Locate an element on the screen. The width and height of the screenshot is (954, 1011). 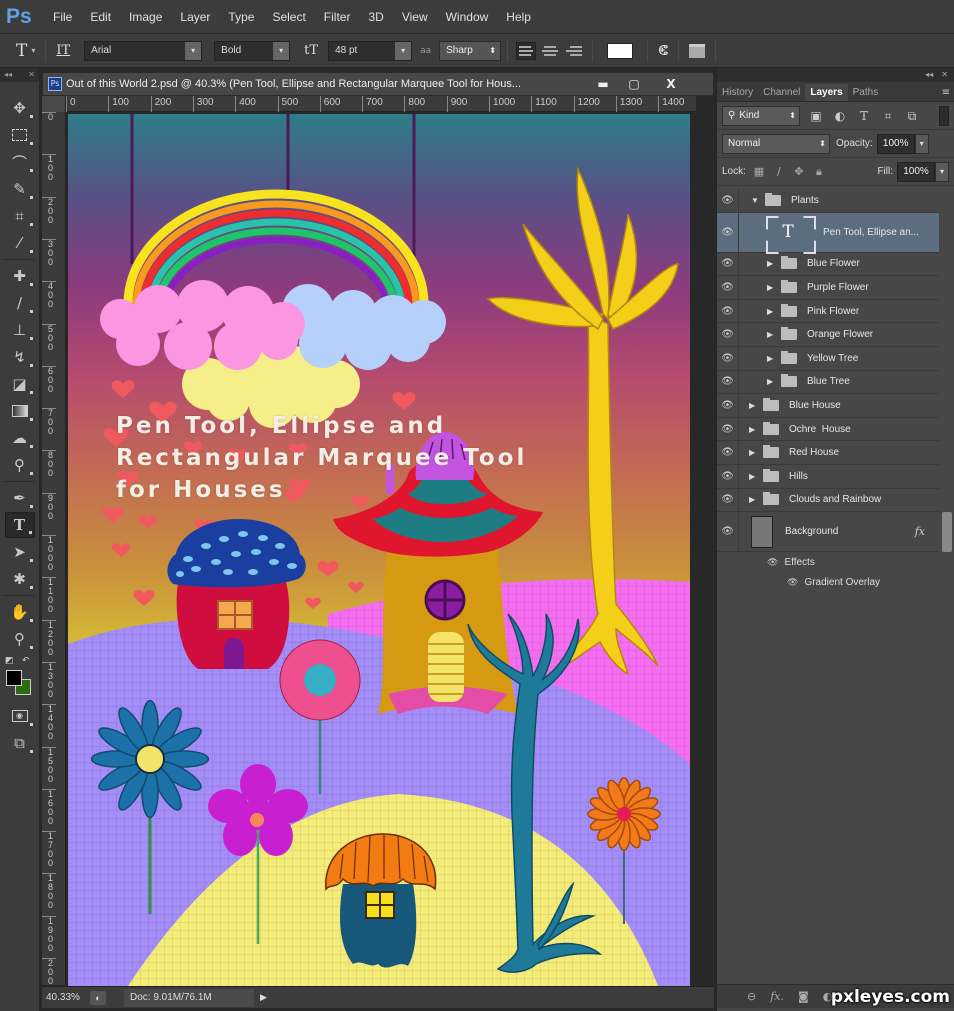
layer-group-blue-house: 👁︎ ▶ Blue House is located at coordinates (828, 406).